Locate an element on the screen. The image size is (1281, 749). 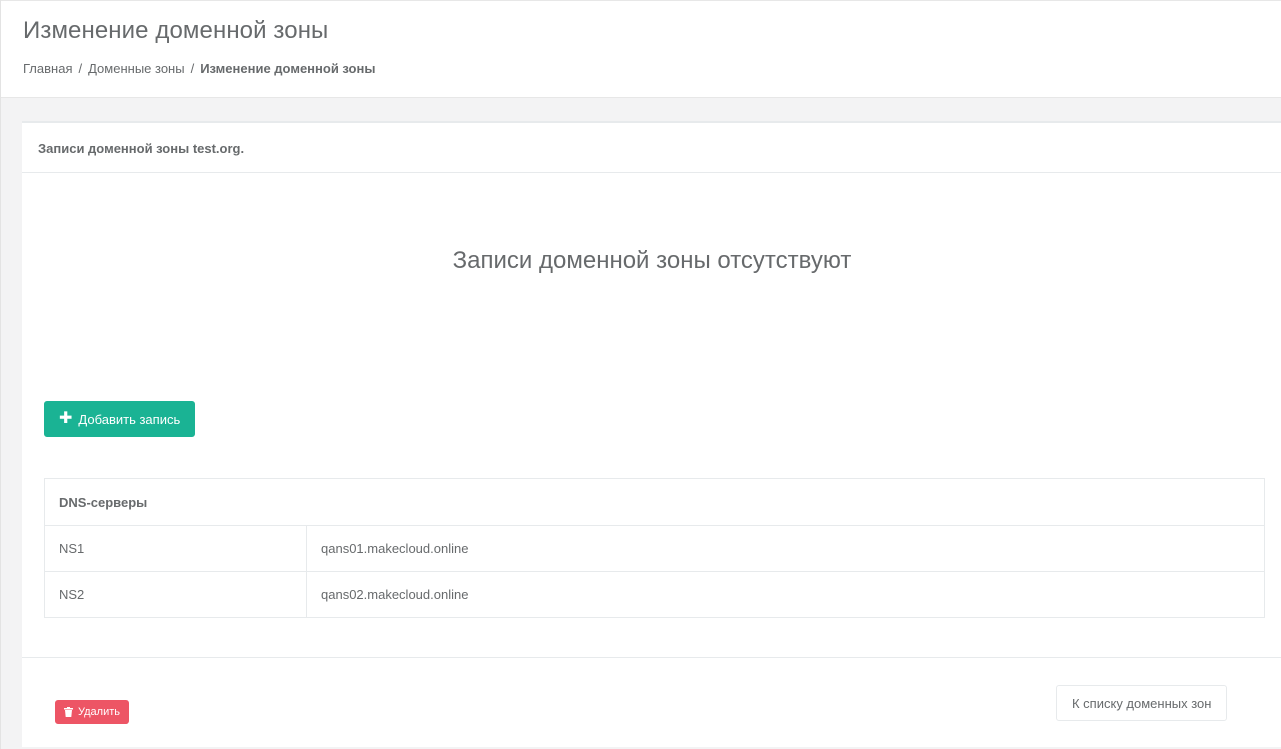
breadcrumb-current: Изменение доменной зоны is located at coordinates (288, 68).